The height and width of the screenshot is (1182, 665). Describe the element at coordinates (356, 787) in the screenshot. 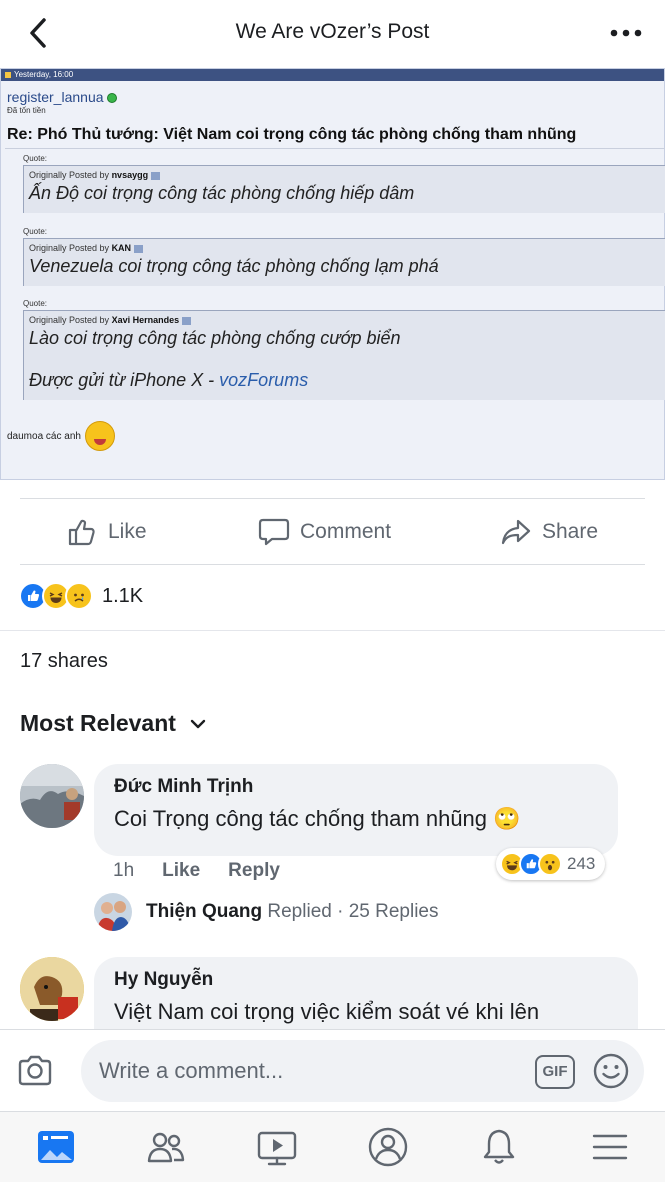

I see `commenter-name: Đức Minh Trịnh` at that location.